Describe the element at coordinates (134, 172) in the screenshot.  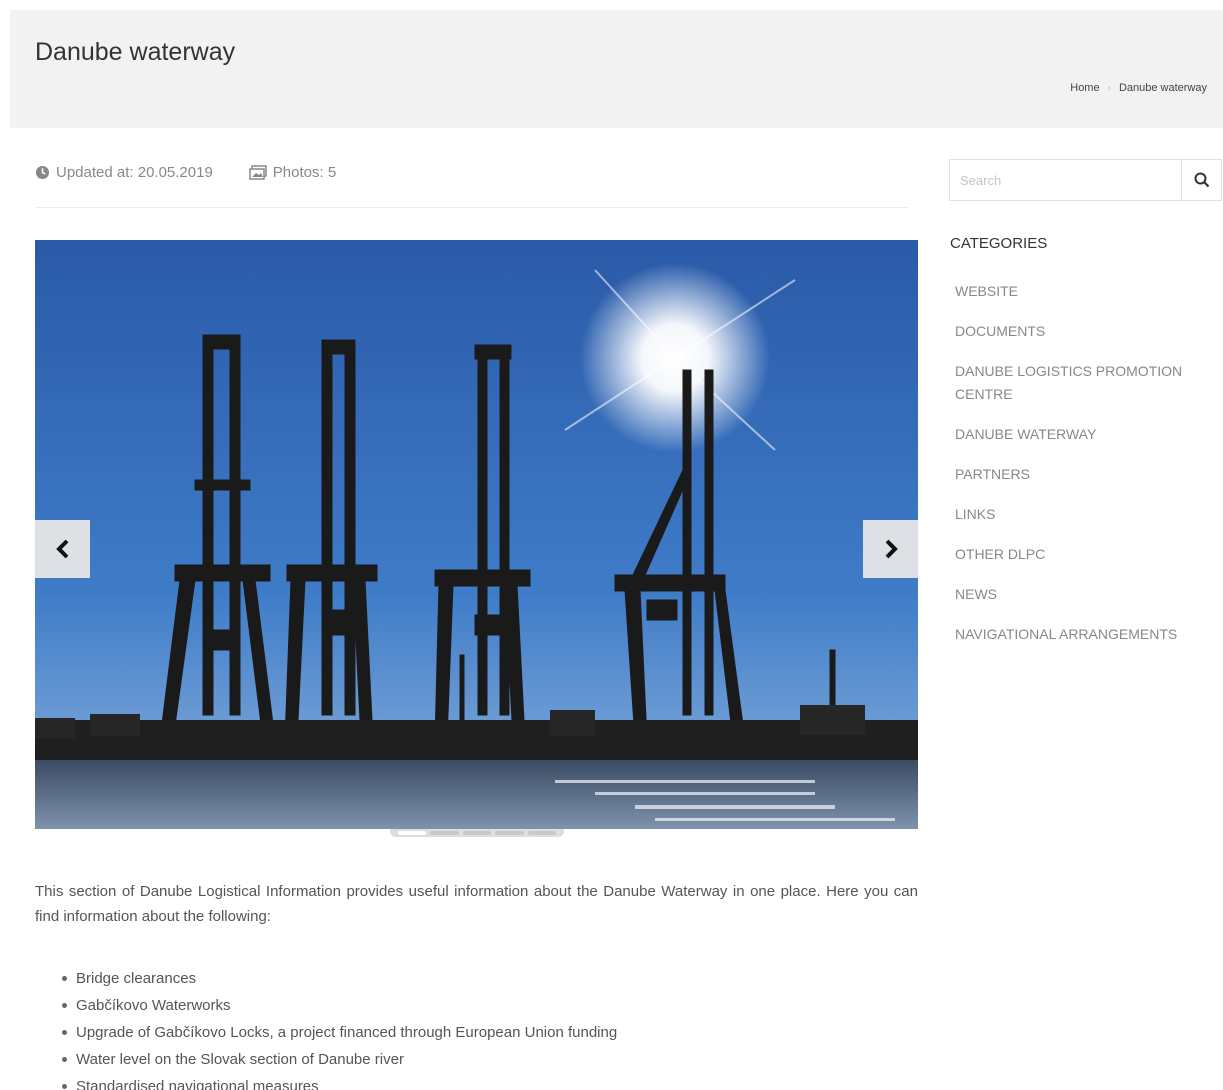
I see `updated-date: Updated at: 20.05.2019` at that location.